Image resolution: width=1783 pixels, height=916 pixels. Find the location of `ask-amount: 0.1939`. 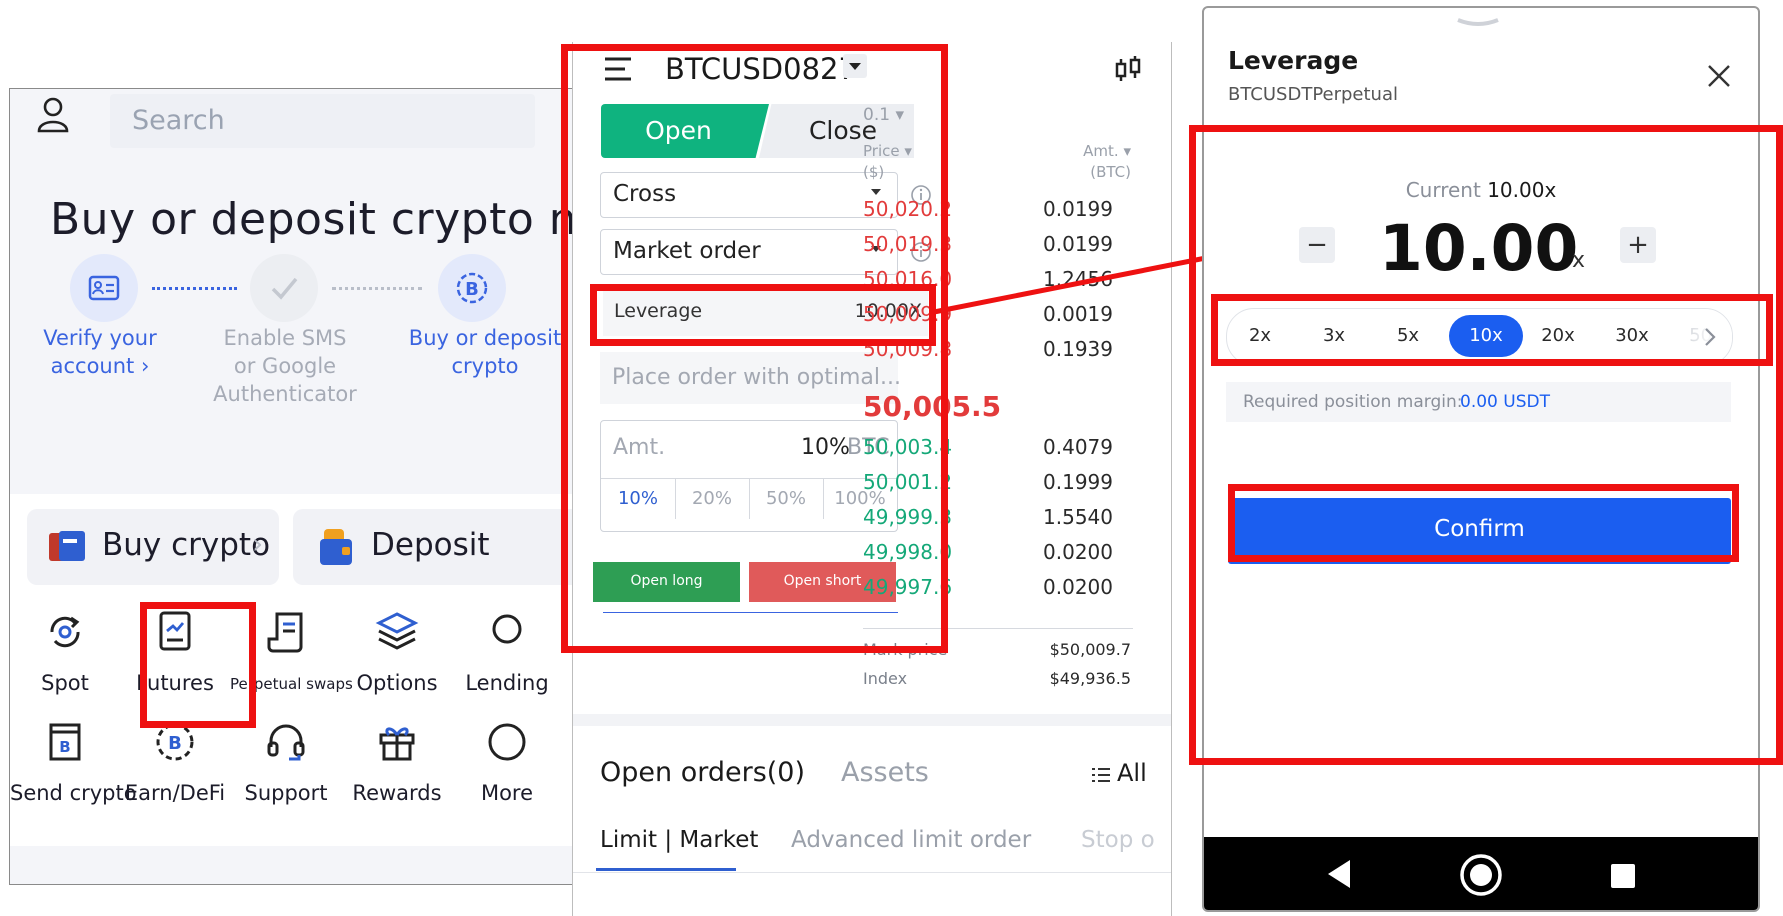

ask-amount: 0.1939 is located at coordinates (1078, 349).